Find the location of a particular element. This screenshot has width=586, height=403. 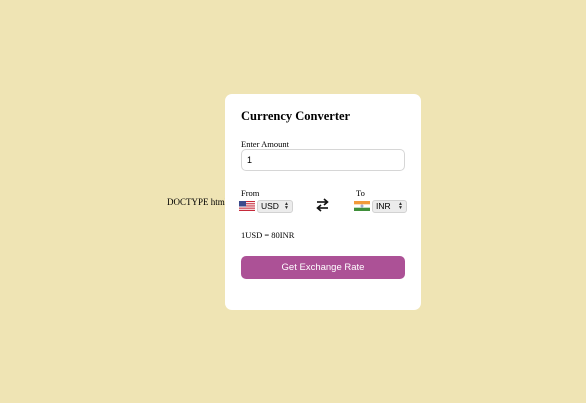

exchange-rate-text: 1USD = 80INR is located at coordinates (268, 235).